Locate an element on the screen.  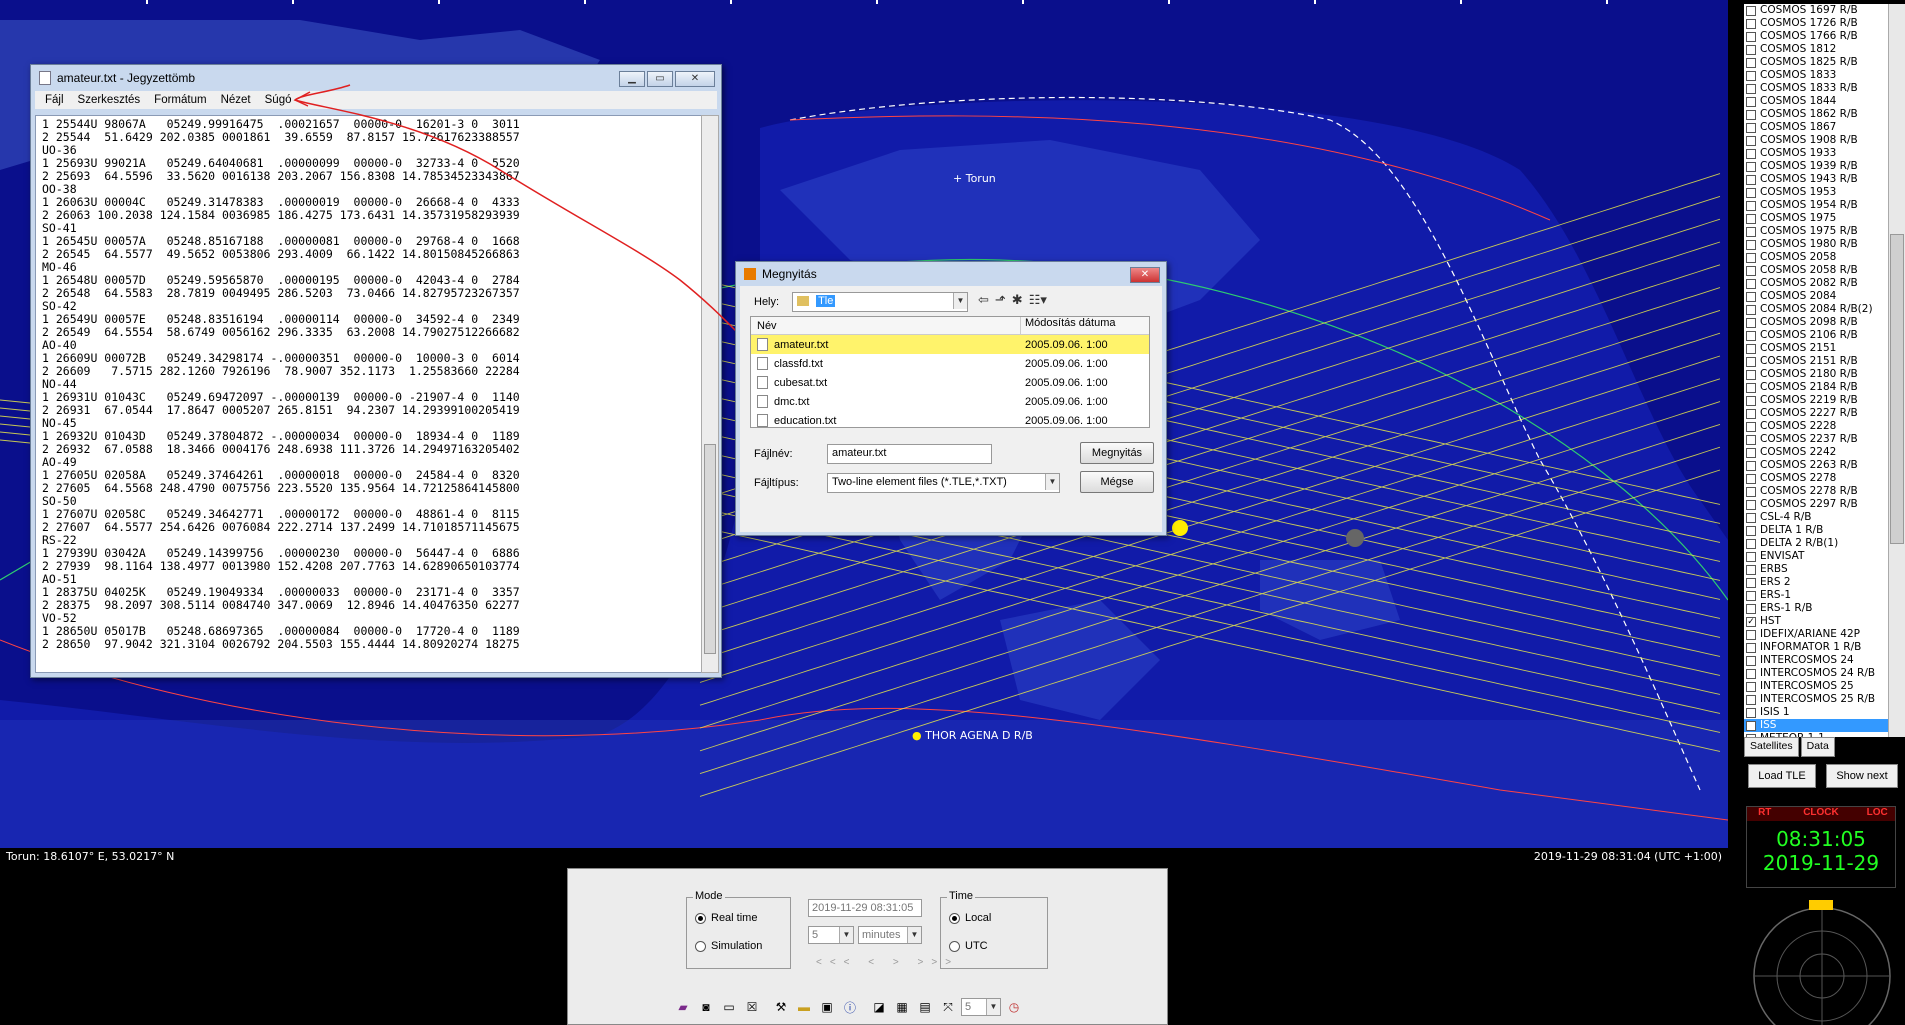
file-row: amateur.txt 2005.09.06. 1:00 is located at coordinates (950, 344).